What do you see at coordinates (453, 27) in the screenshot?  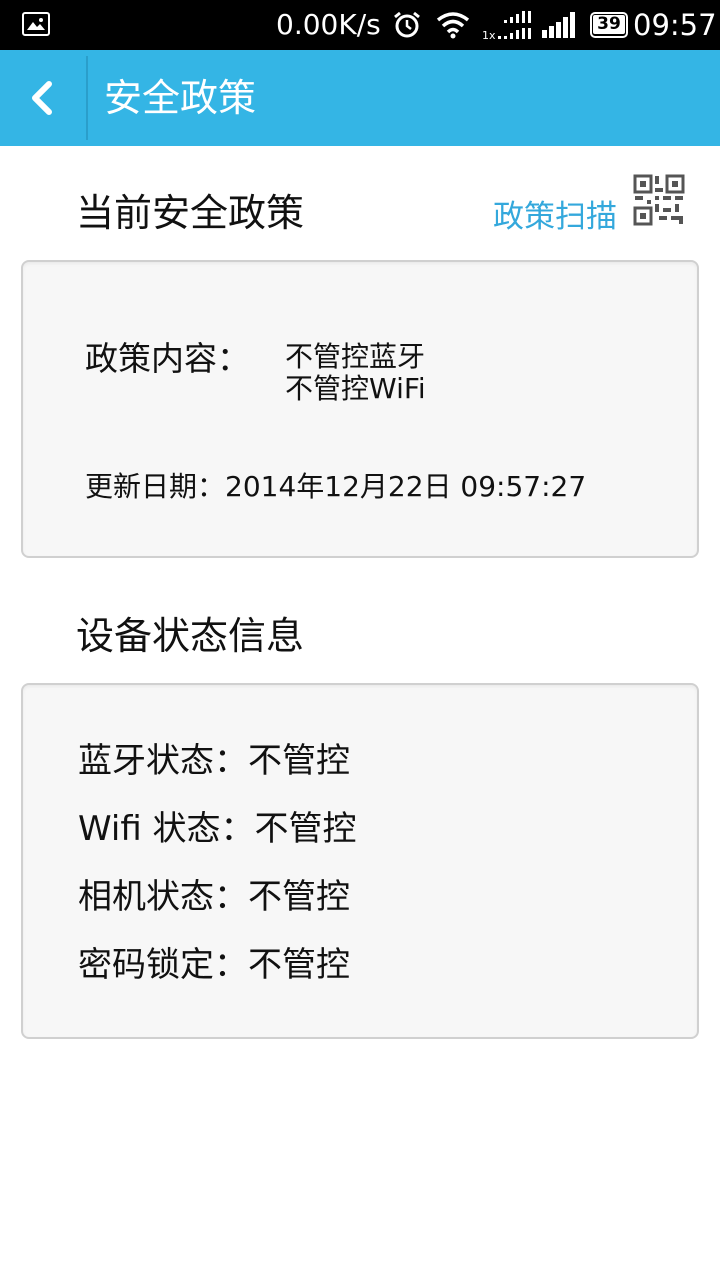 I see `wifi-icon` at bounding box center [453, 27].